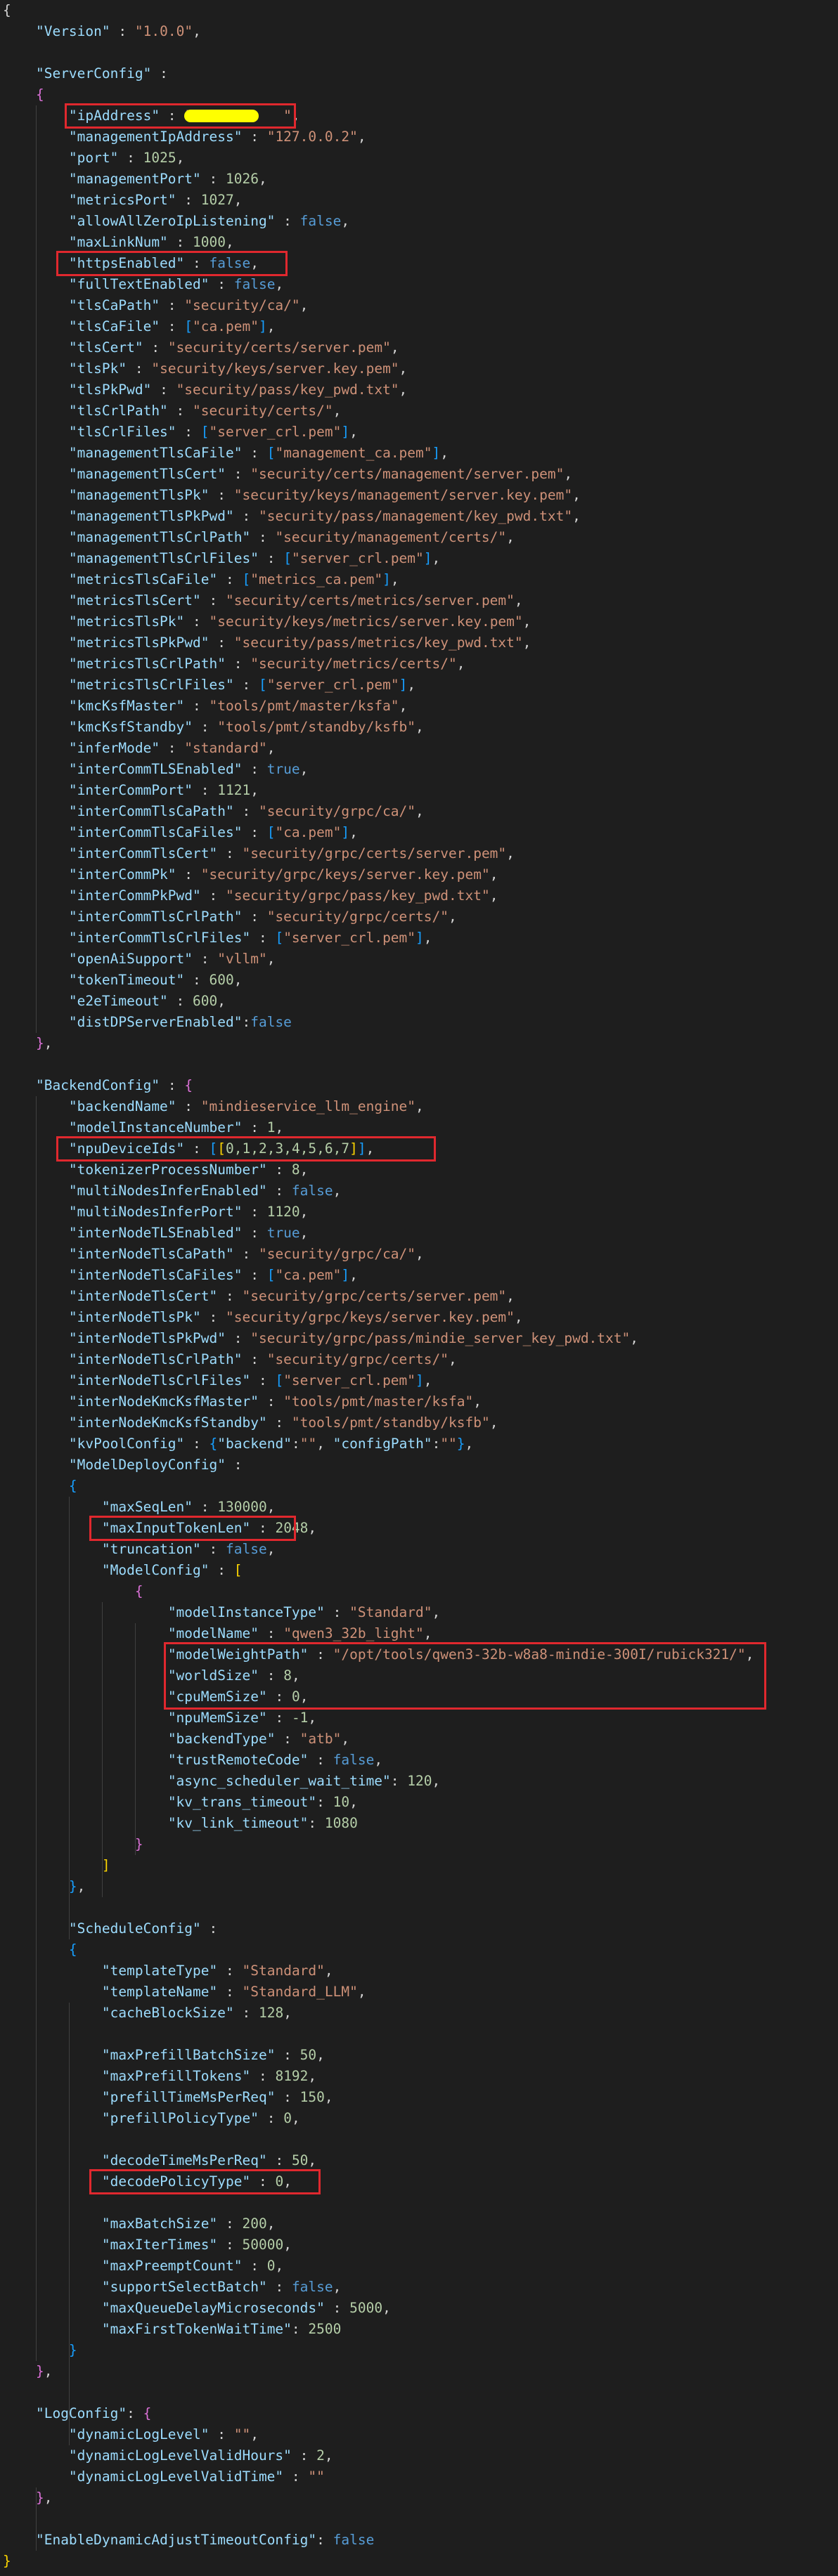  I want to click on json-key: "supportSelectBatch", so click(184, 2287).